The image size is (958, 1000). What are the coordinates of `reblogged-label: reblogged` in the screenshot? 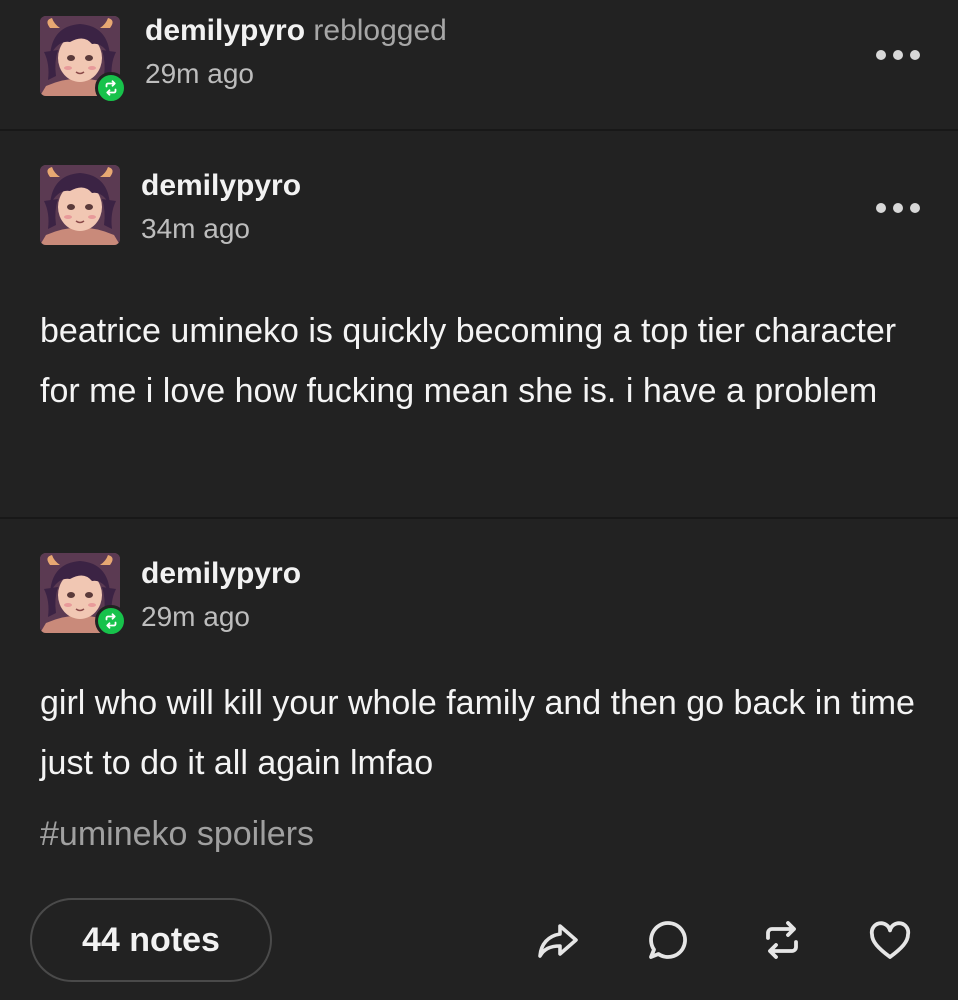 It's located at (380, 30).